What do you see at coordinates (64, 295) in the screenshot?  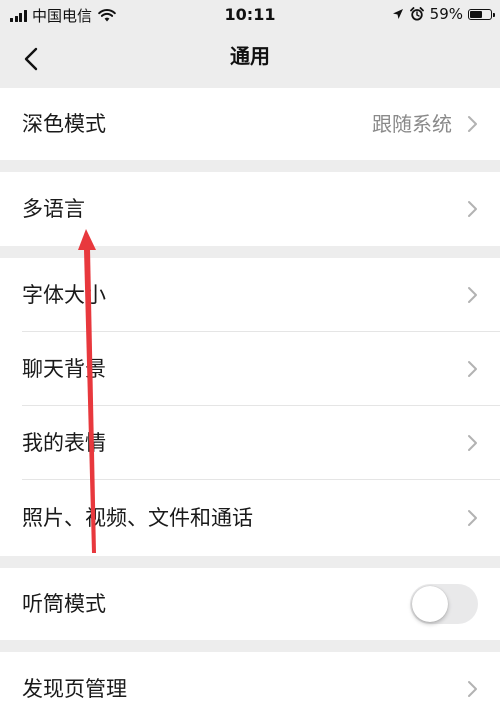 I see `font-size-label: 字体大小` at bounding box center [64, 295].